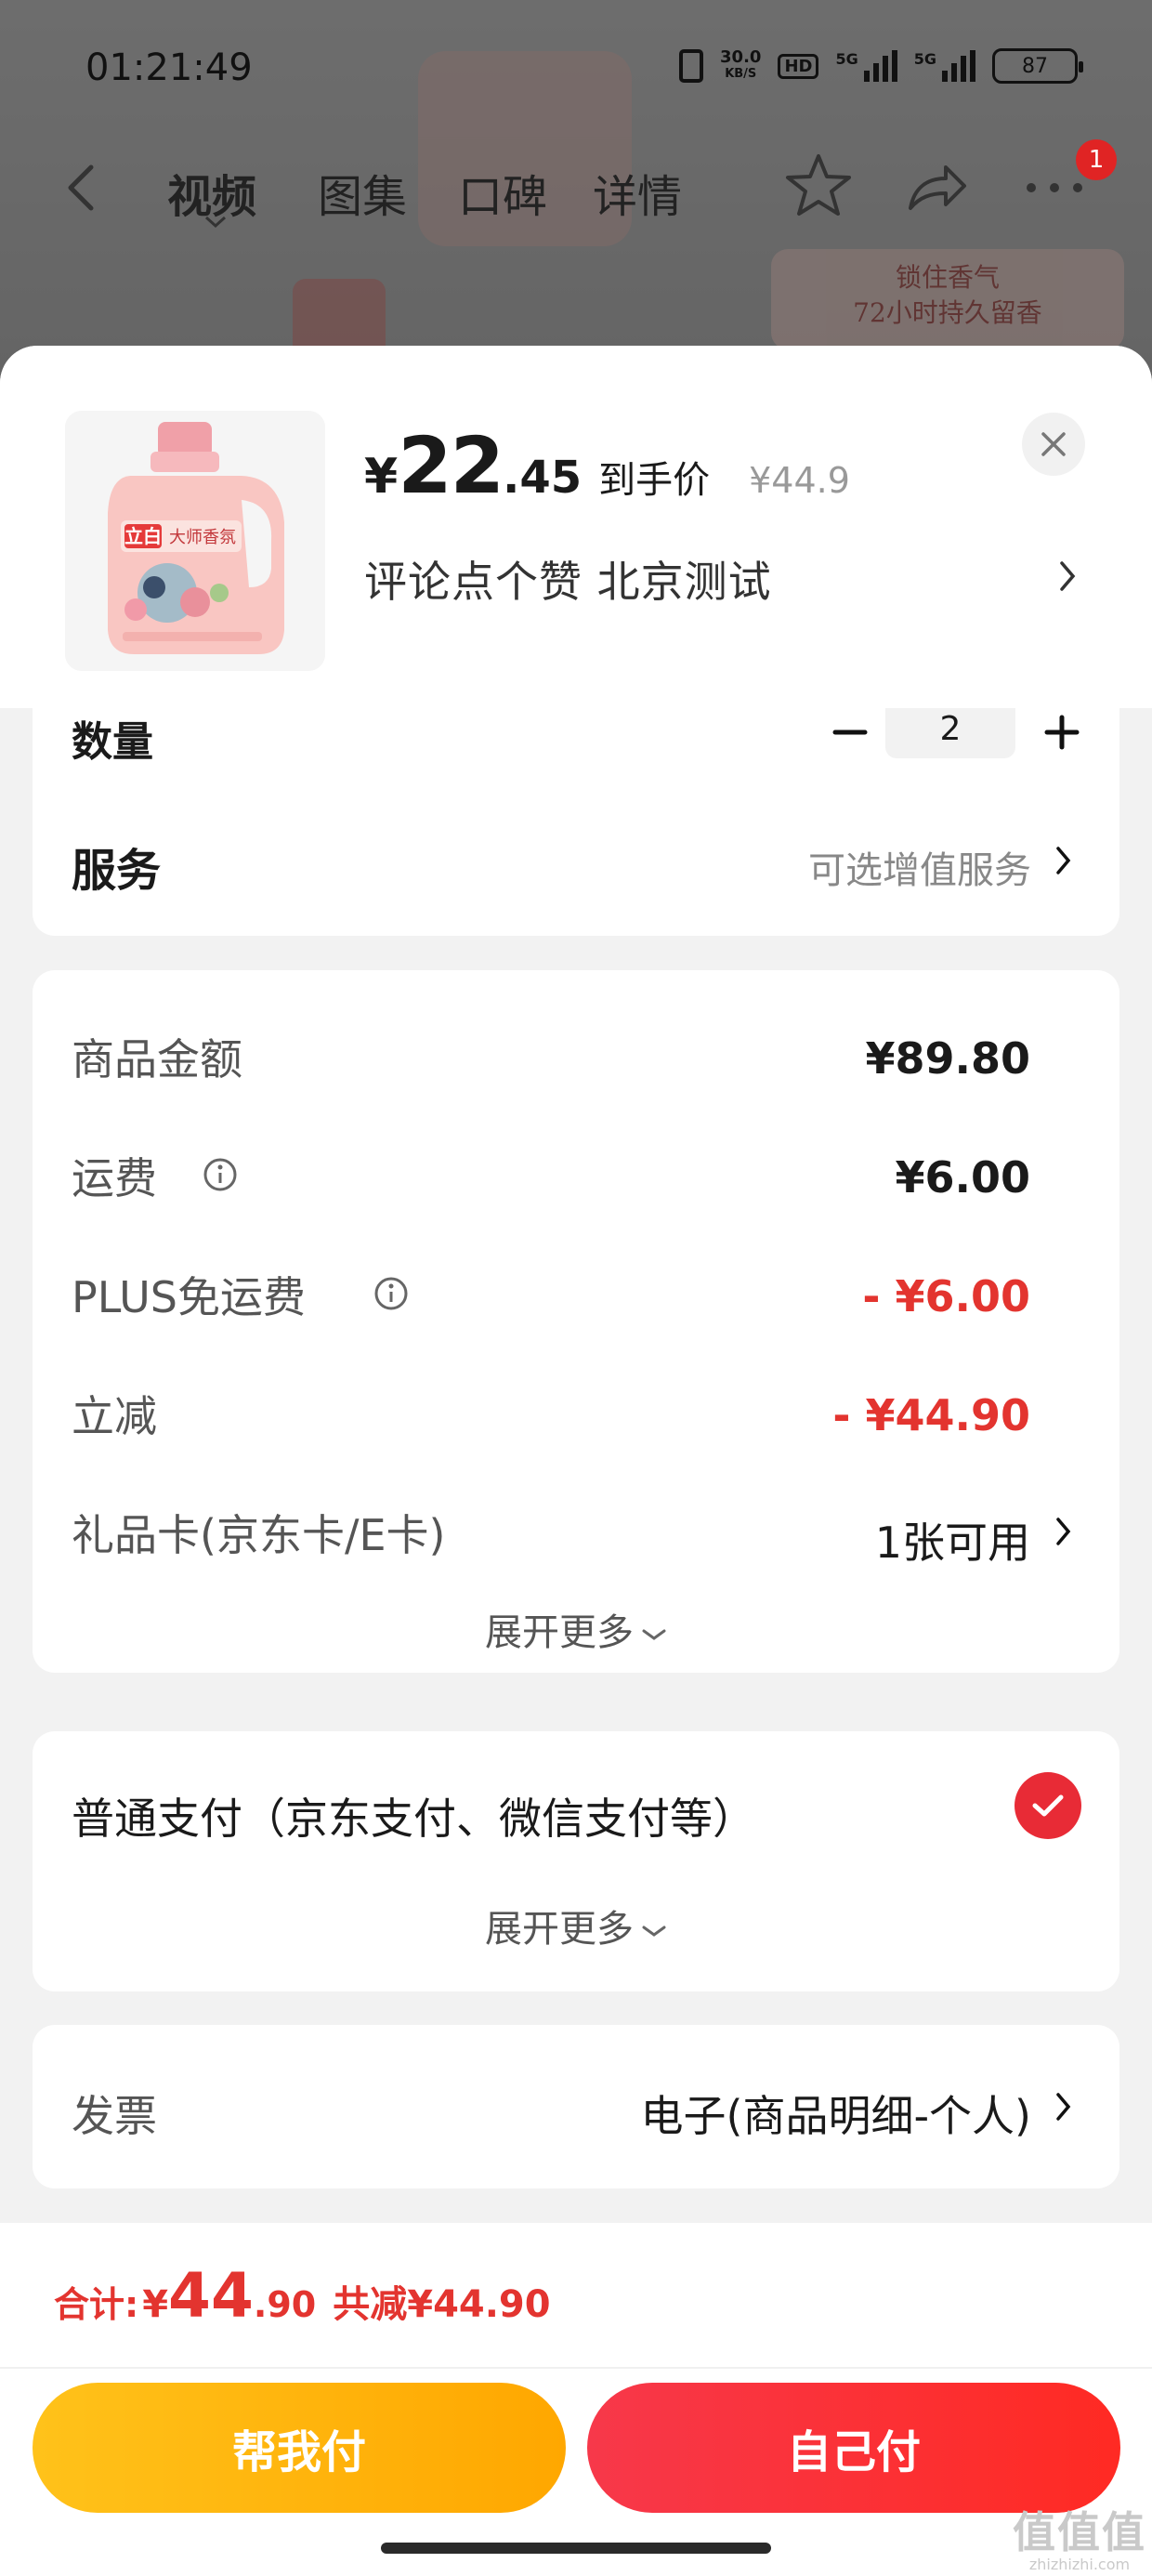 The image size is (1152, 2576). What do you see at coordinates (576, 69) in the screenshot?
I see `status-bar: 01:21:49 30.0 KB/S HD 5G 5G 87` at bounding box center [576, 69].